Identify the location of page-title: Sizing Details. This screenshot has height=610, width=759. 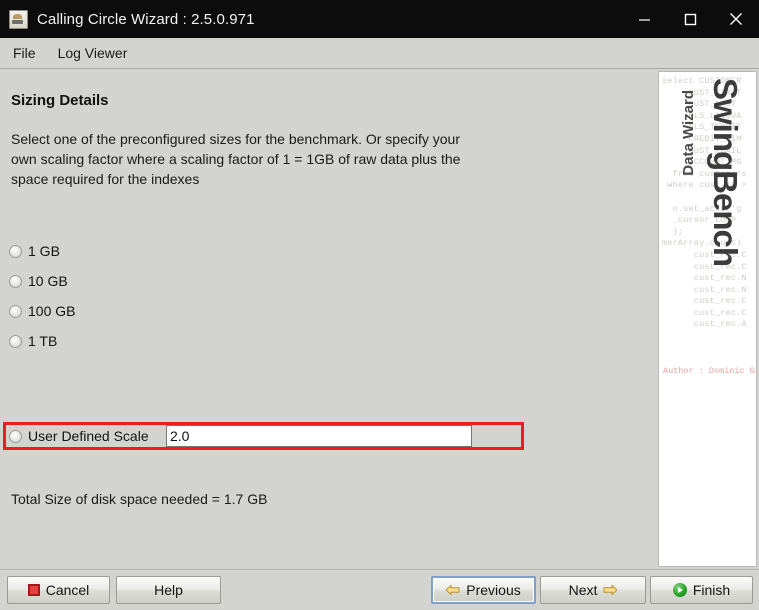
(60, 100).